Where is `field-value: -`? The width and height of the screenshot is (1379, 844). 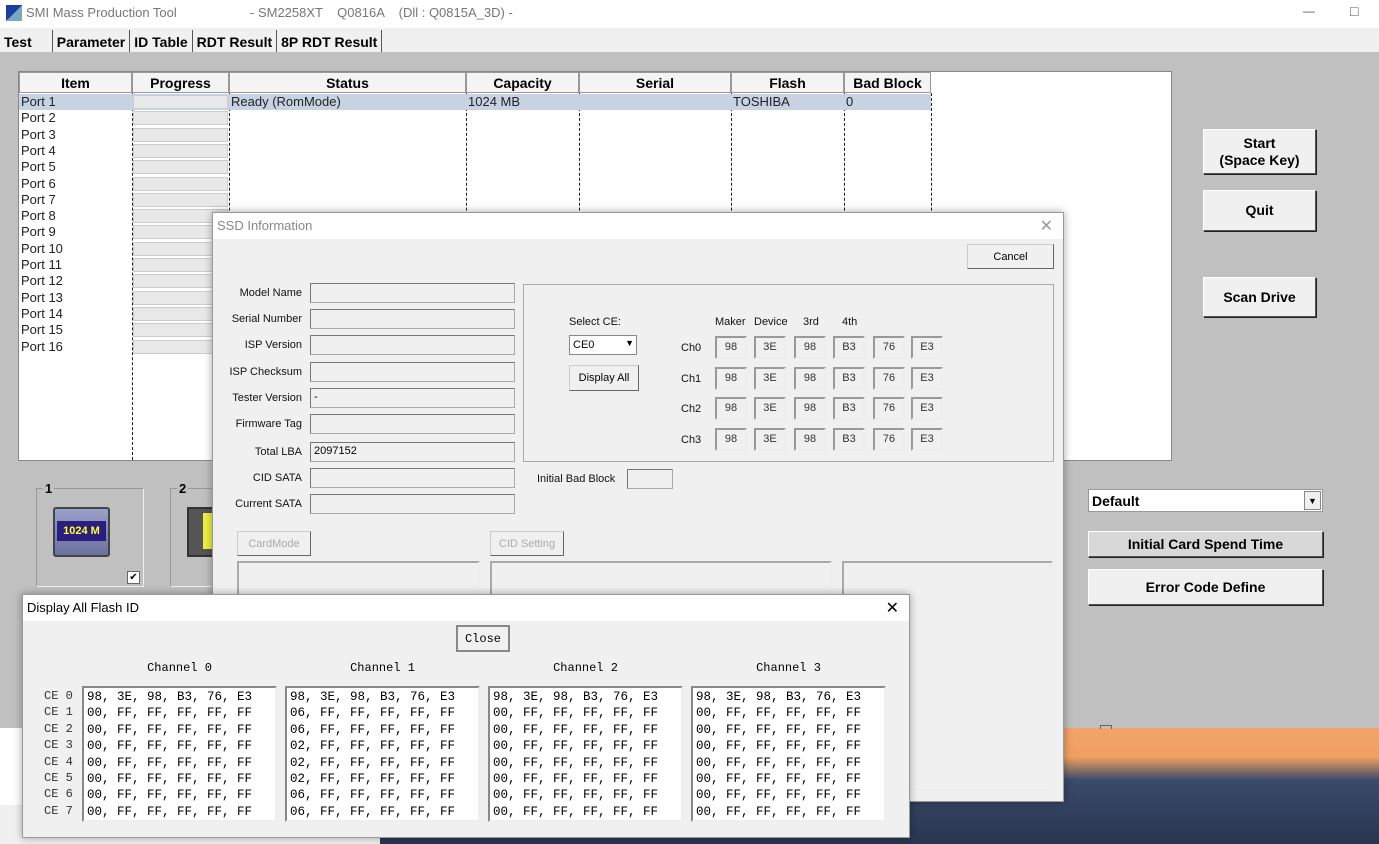
field-value: - is located at coordinates (412, 398).